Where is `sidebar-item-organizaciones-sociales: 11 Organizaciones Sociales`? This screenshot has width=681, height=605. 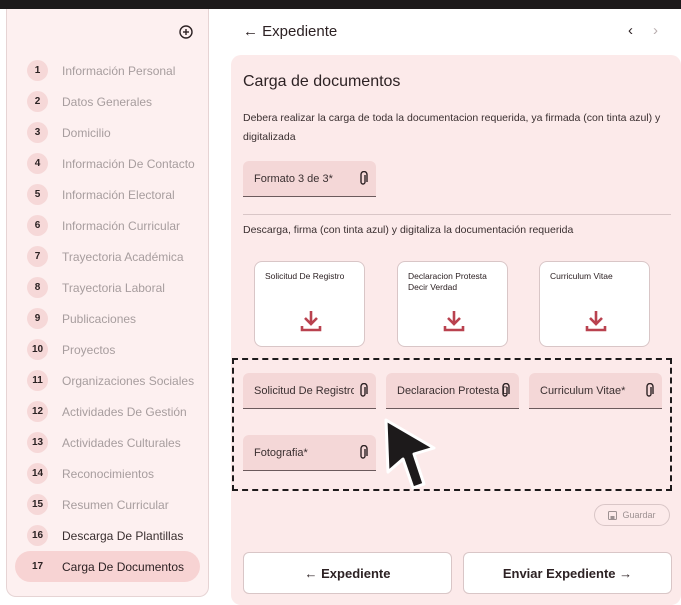 sidebar-item-organizaciones-sociales: 11 Organizaciones Sociales is located at coordinates (108, 380).